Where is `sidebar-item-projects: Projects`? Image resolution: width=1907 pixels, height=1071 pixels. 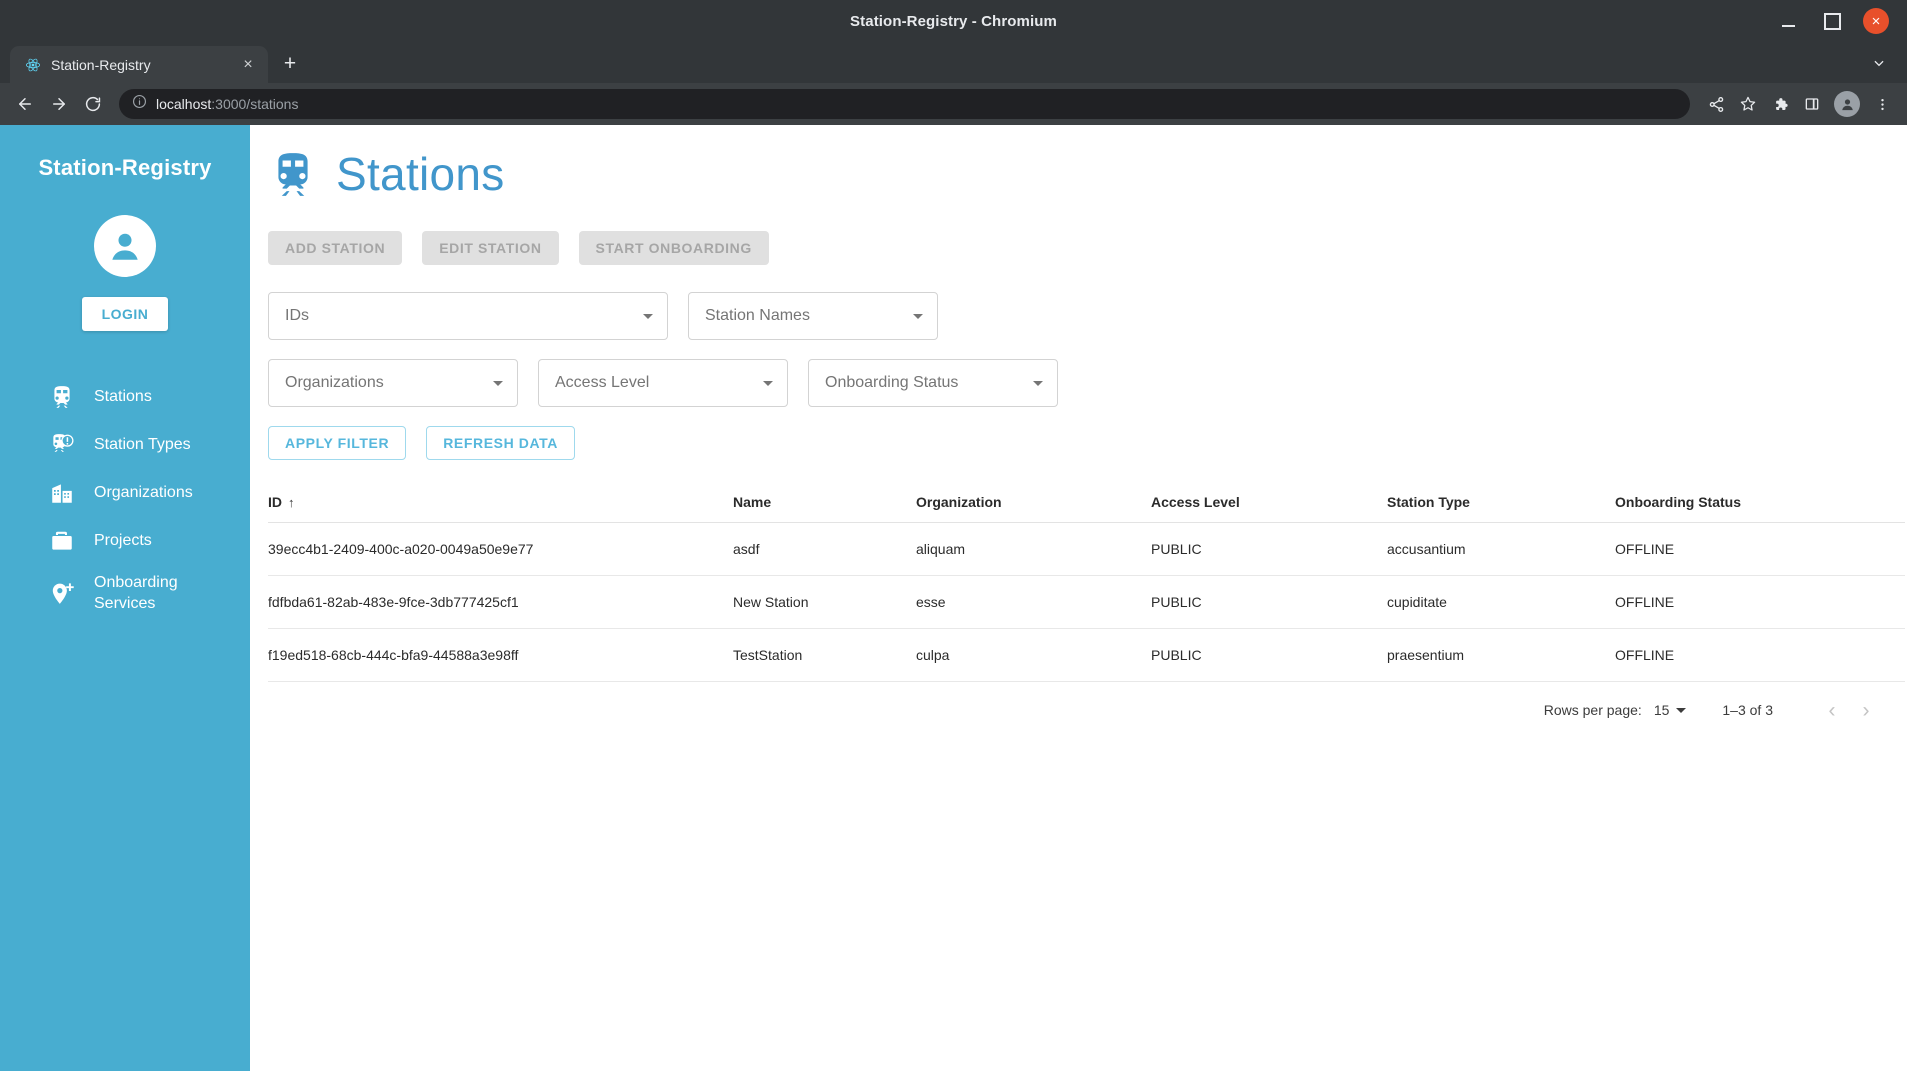 sidebar-item-projects: Projects is located at coordinates (125, 541).